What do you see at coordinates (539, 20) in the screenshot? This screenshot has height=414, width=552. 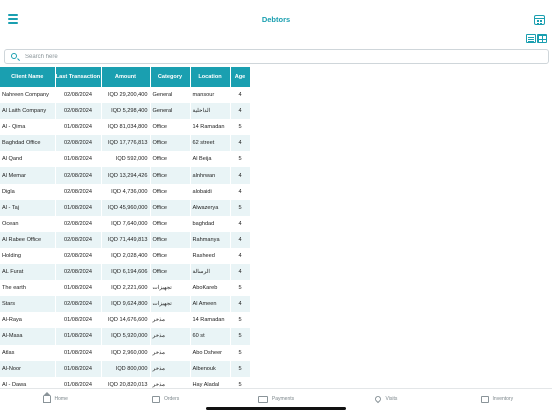 I see `calendar-icon` at bounding box center [539, 20].